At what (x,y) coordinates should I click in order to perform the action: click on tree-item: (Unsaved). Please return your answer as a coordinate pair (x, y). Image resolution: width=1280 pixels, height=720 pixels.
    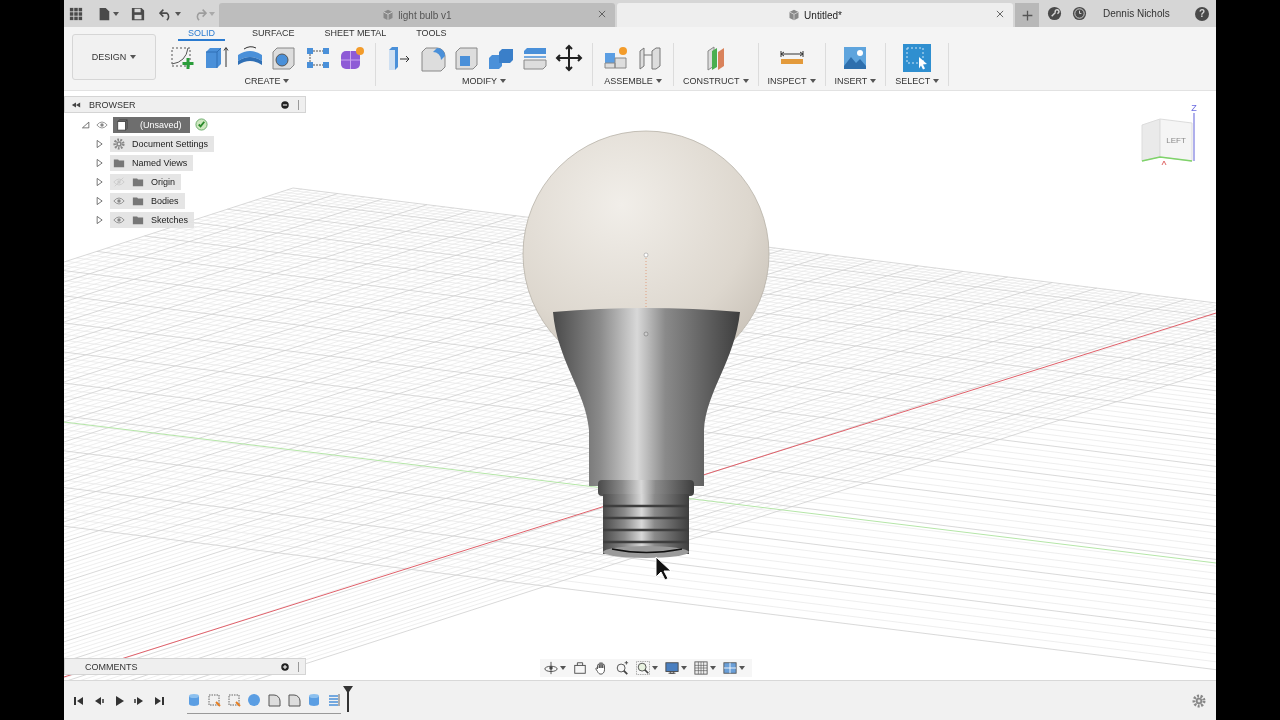
    Looking at the image, I should click on (151, 124).